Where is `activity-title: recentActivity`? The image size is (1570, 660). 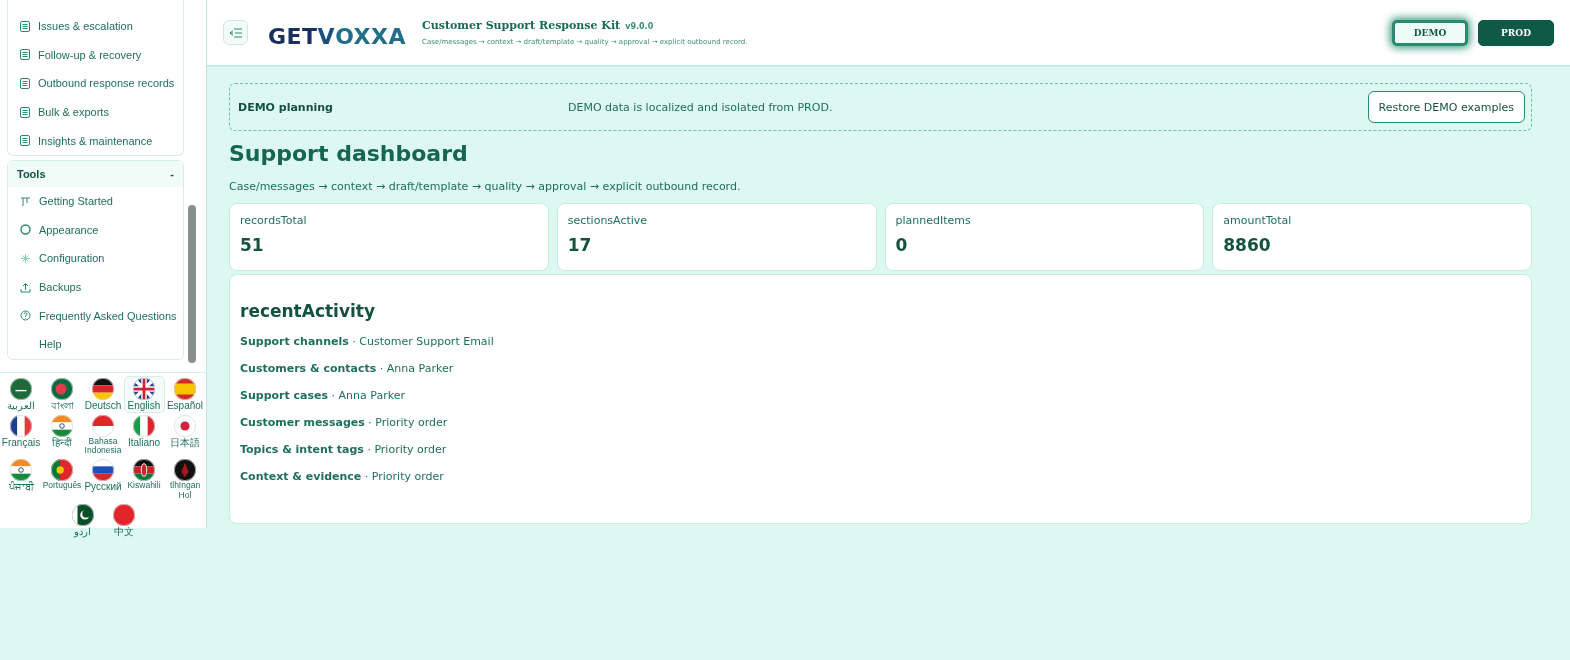
activity-title: recentActivity is located at coordinates (308, 311).